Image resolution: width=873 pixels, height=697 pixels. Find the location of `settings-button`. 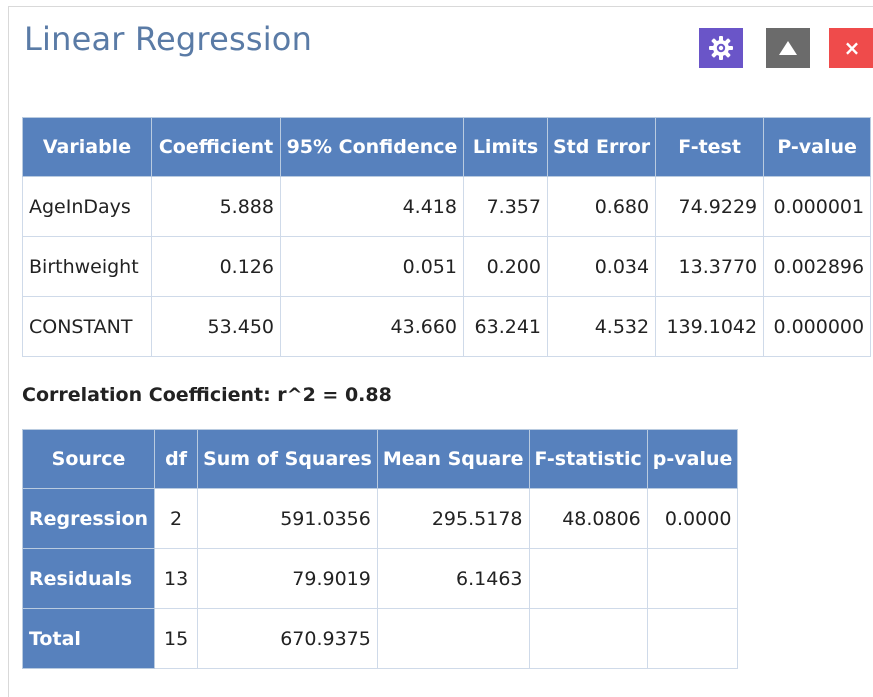

settings-button is located at coordinates (721, 48).